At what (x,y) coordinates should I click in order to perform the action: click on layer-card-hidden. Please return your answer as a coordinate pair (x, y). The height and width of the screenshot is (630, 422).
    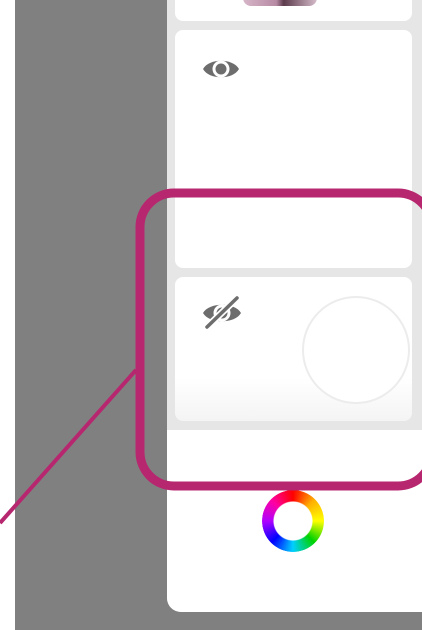
    Looking at the image, I should click on (293, 349).